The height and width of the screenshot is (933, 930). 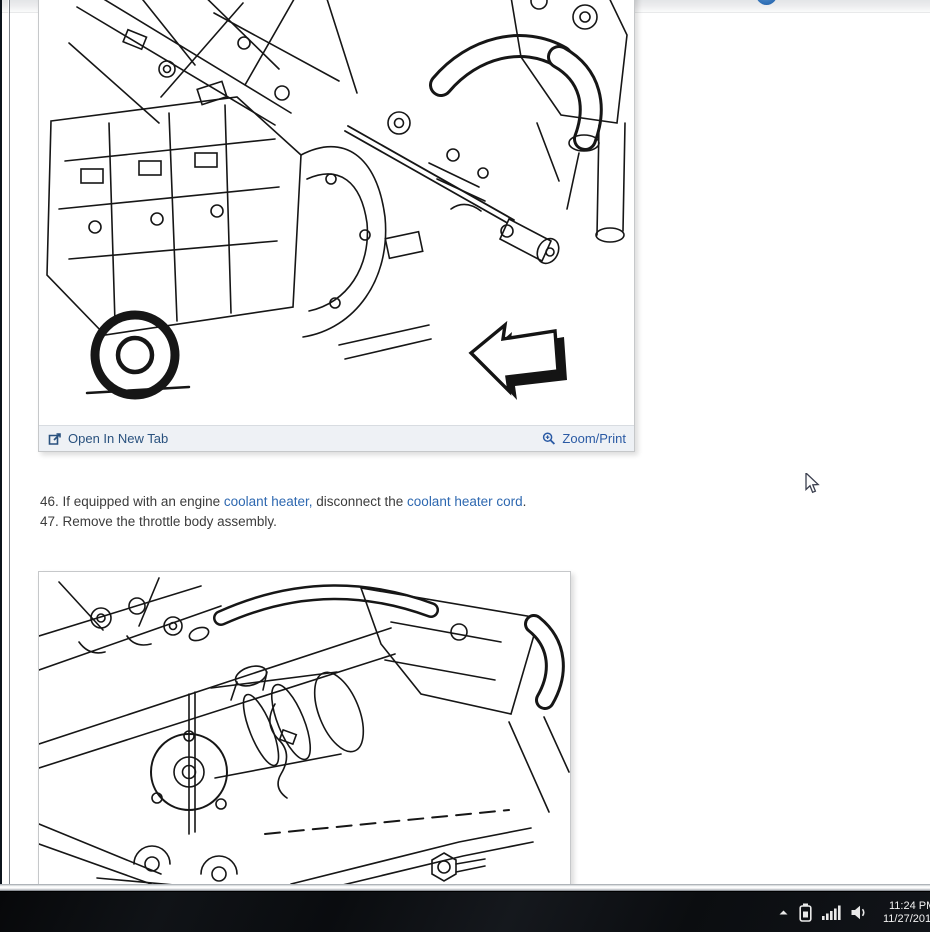 I want to click on coolant-heater-cord-link: coolant heater cord, so click(x=465, y=501).